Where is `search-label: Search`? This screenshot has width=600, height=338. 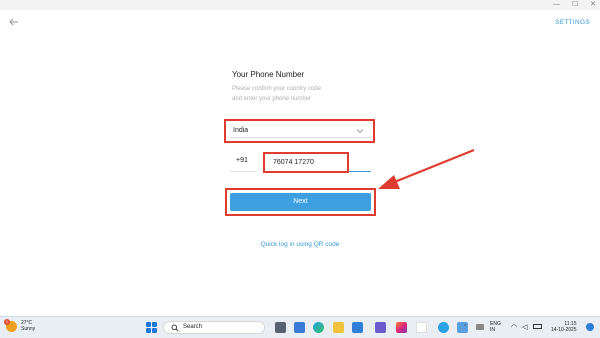
search-label: Search is located at coordinates (193, 327).